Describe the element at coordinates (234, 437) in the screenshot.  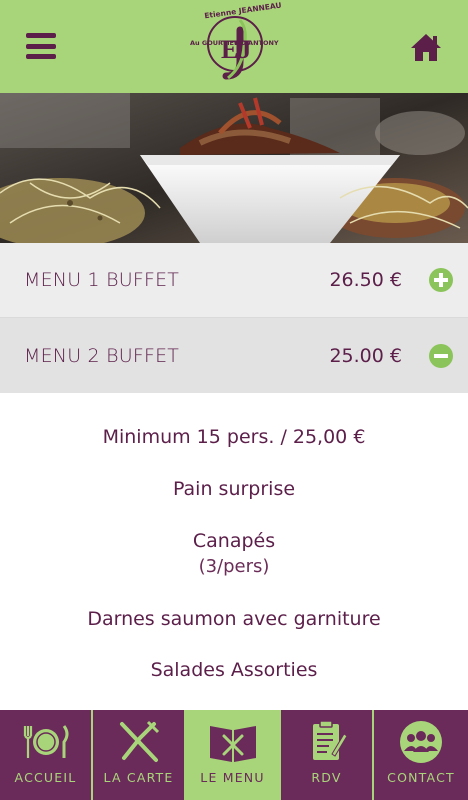
I see `minimum-text: Minimum 15 pers. / 25,00 €` at that location.